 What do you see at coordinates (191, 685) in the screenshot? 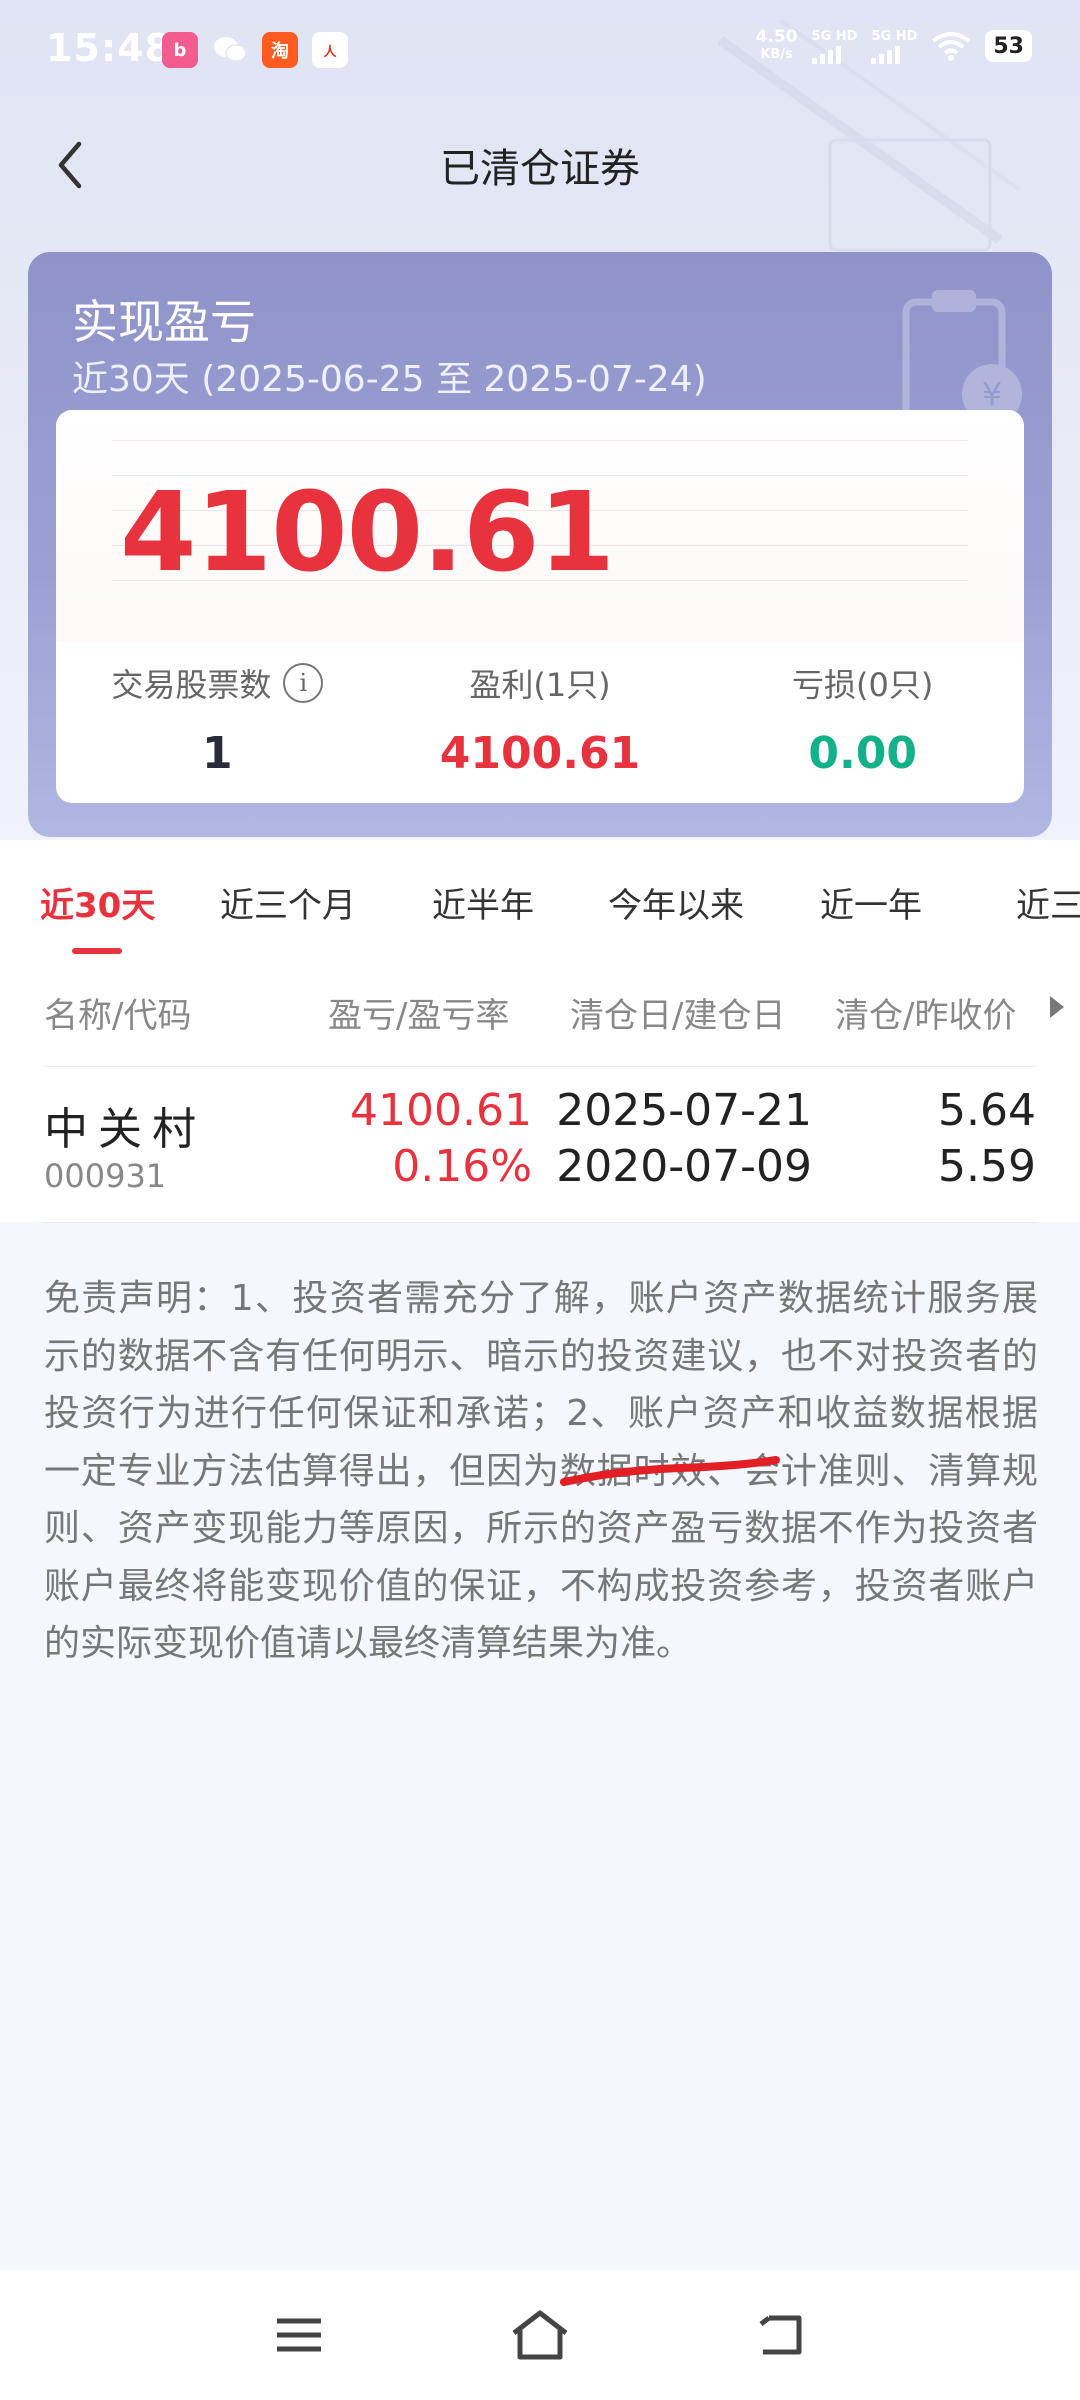
I see `stat-trade-count-label: 交易股票数` at bounding box center [191, 685].